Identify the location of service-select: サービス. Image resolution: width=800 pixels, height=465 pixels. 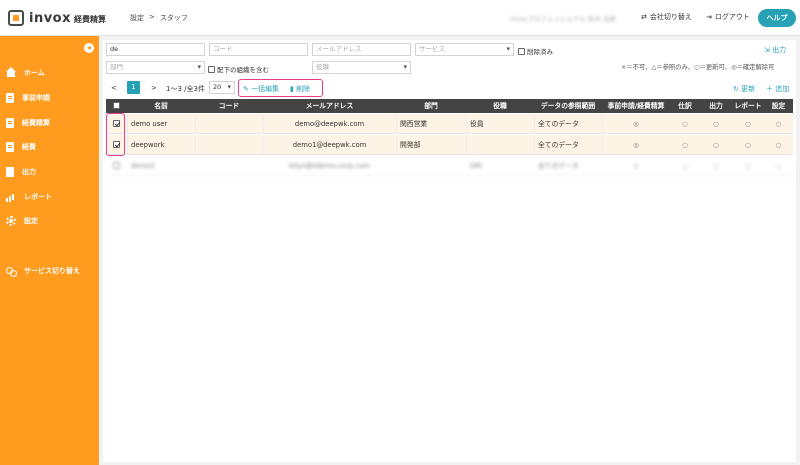
(464, 49).